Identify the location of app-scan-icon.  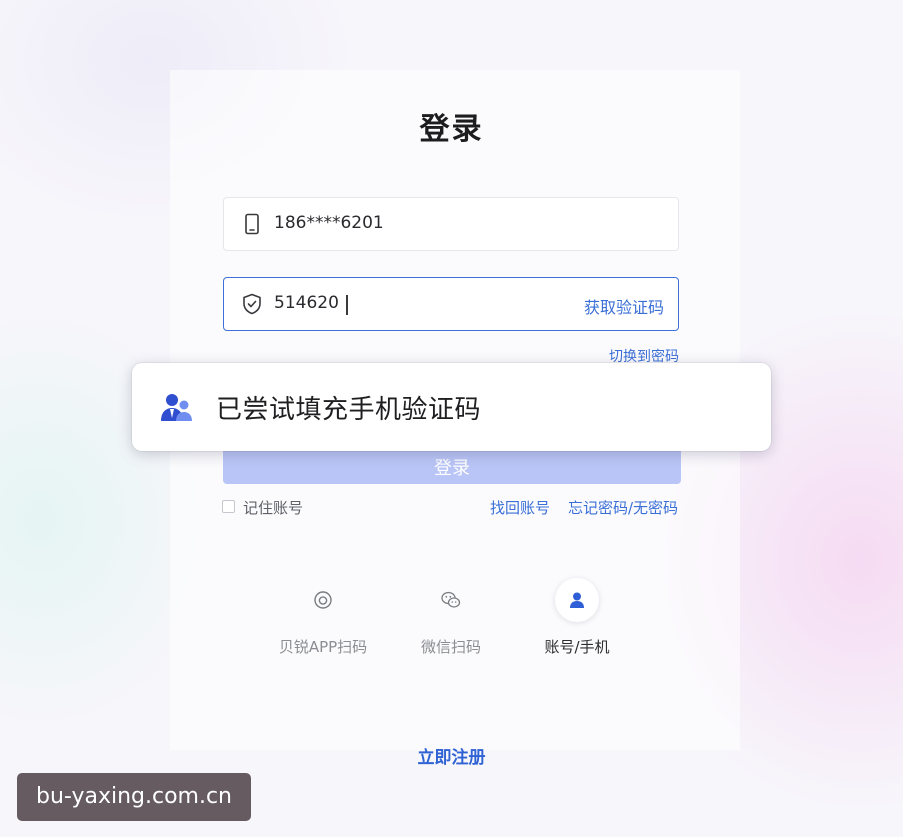
(323, 600).